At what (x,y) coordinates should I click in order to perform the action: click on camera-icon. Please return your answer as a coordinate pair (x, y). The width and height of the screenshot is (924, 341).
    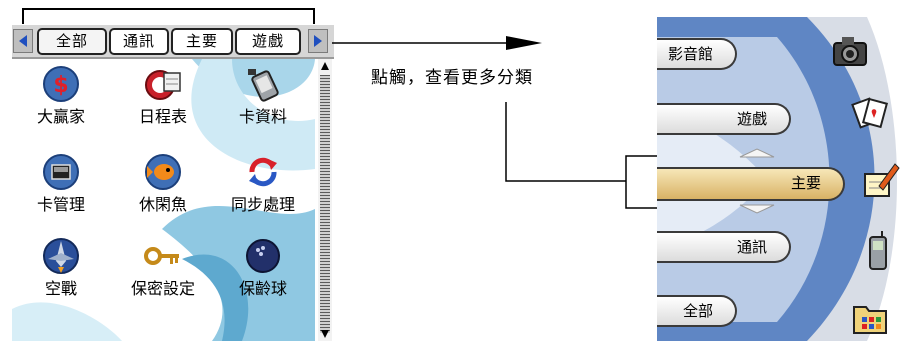
    Looking at the image, I should click on (850, 51).